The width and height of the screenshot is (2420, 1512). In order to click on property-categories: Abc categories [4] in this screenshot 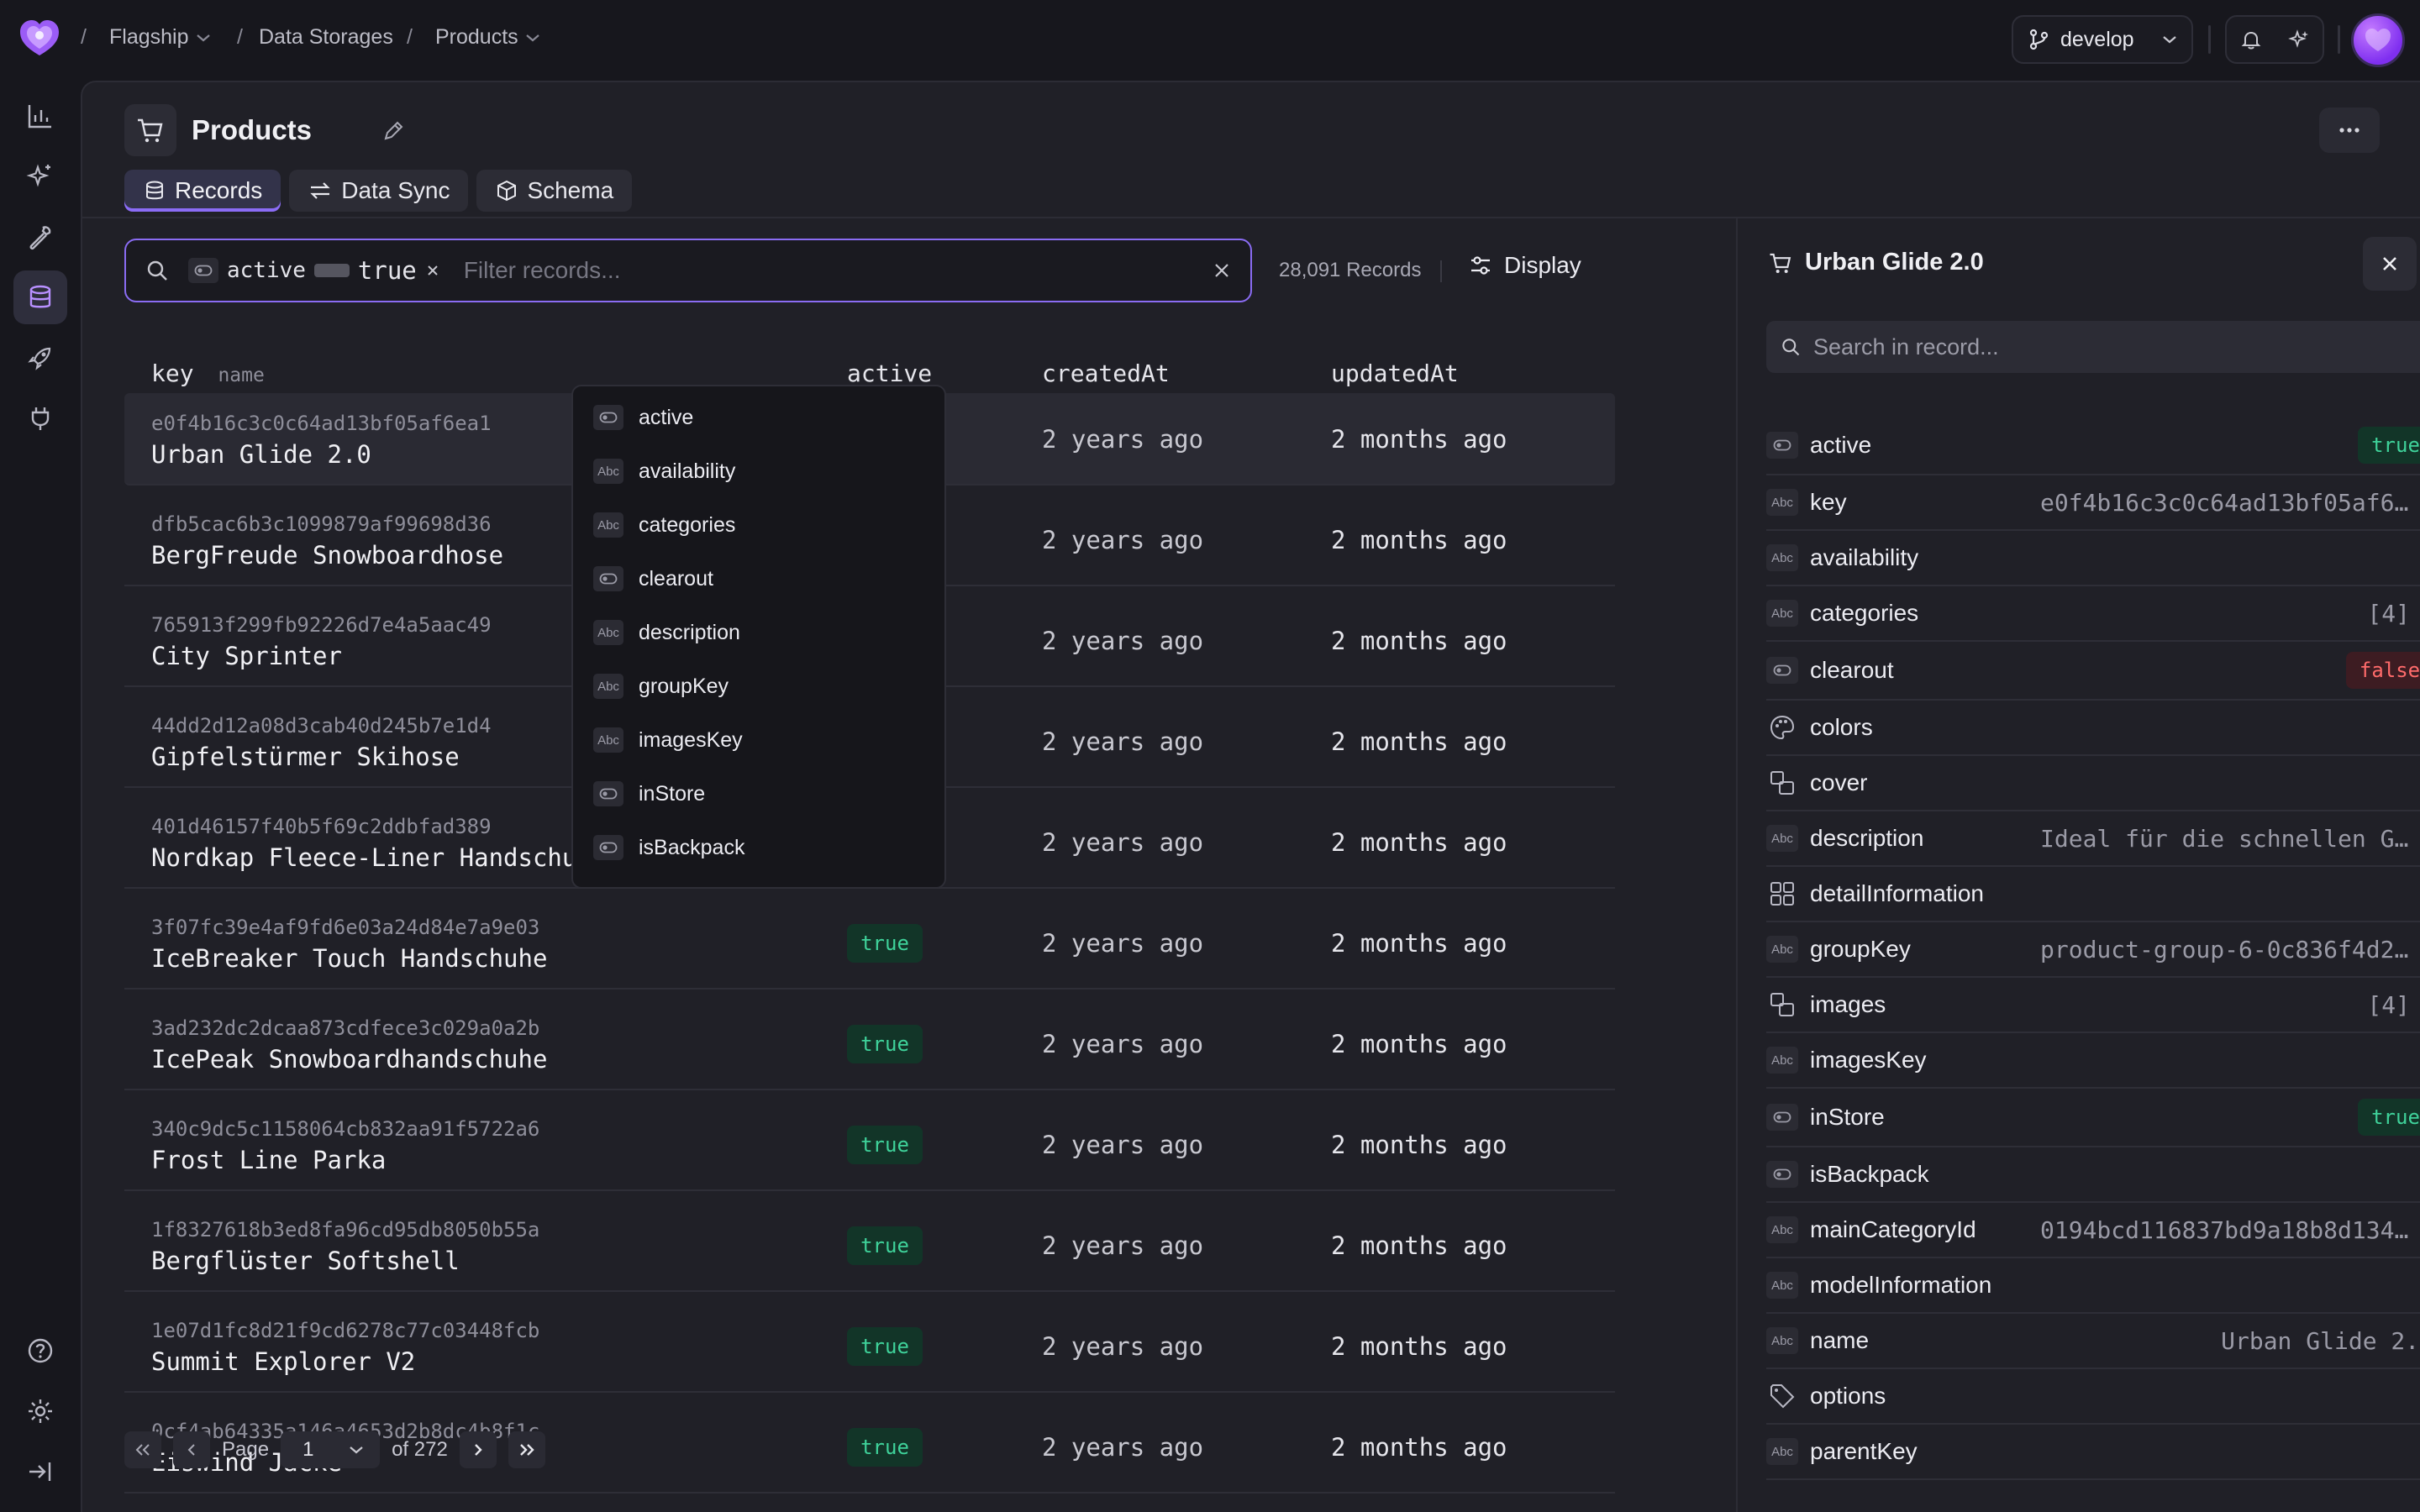, I will do `click(2093, 614)`.